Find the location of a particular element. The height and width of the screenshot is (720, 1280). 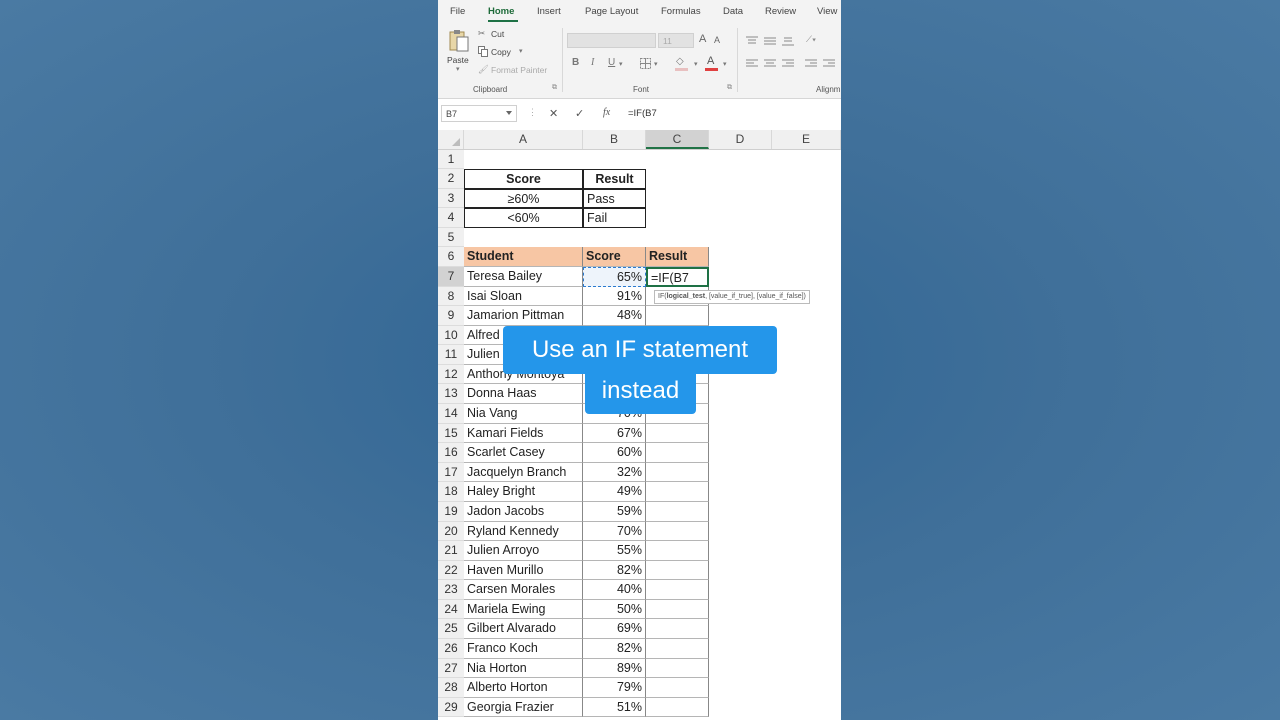

score-cell: 48% is located at coordinates (614, 316).